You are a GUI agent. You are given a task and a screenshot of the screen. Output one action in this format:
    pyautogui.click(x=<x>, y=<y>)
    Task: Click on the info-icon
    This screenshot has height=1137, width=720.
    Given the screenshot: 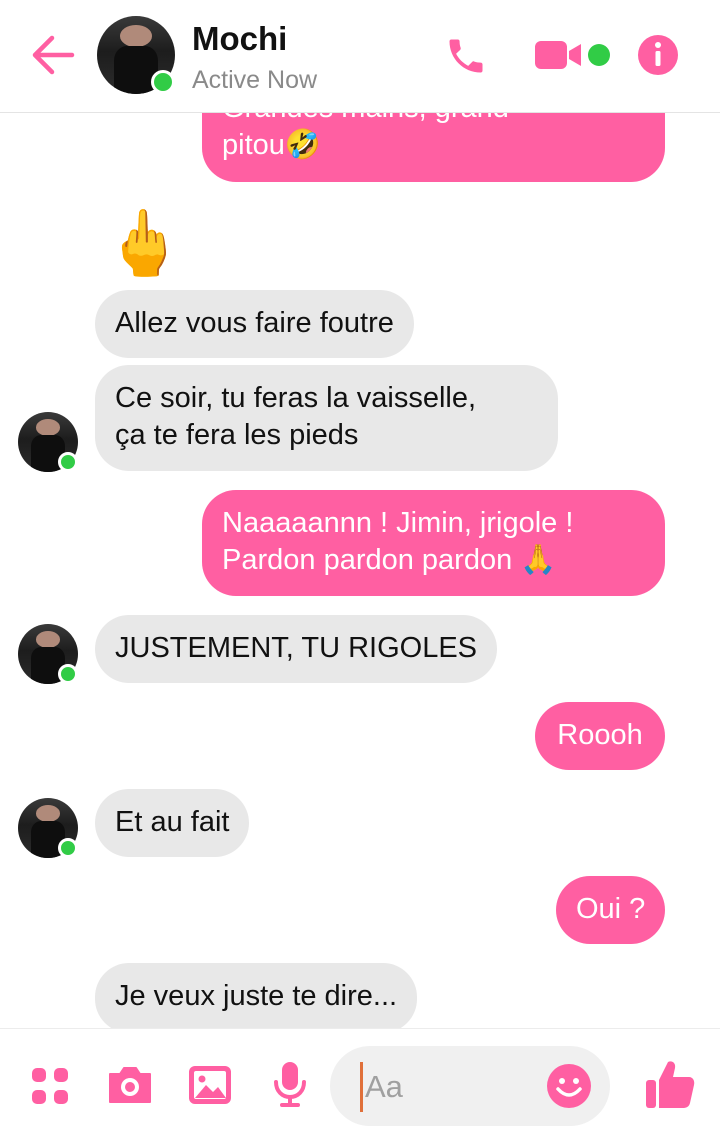 What is the action you would take?
    pyautogui.click(x=658, y=55)
    